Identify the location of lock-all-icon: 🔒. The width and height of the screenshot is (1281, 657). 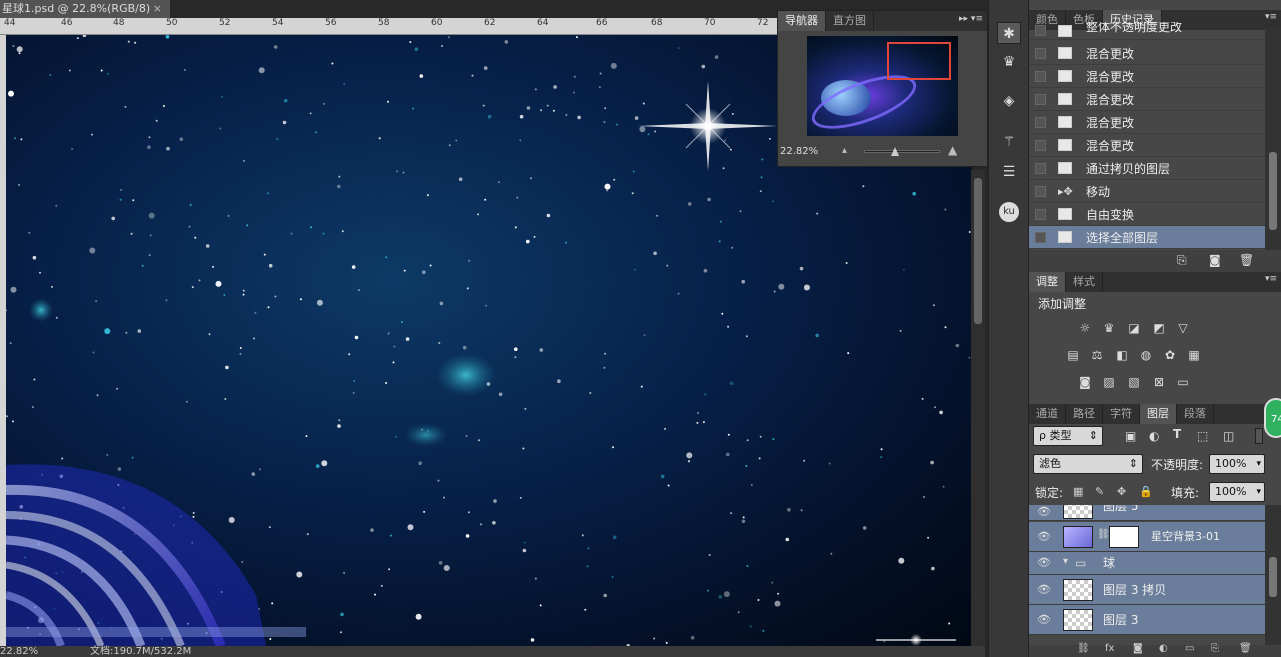
(1146, 491).